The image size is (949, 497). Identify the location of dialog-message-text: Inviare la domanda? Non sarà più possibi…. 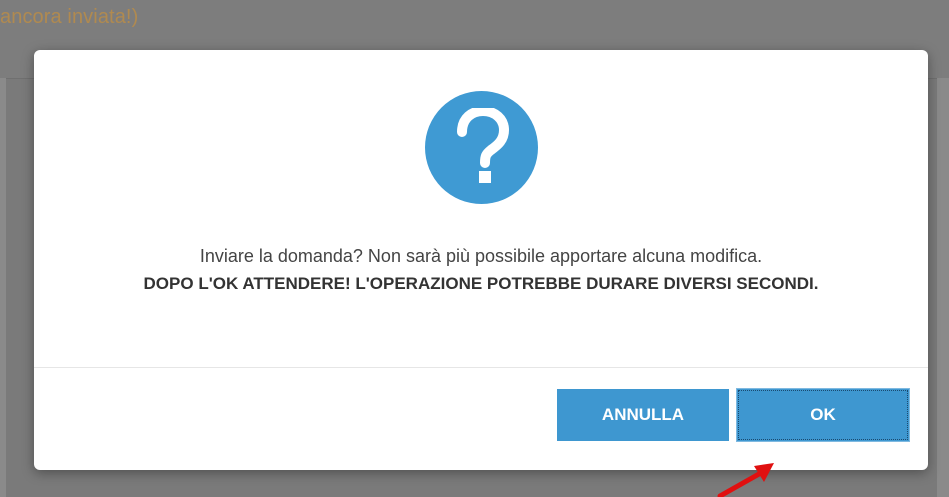
(481, 256).